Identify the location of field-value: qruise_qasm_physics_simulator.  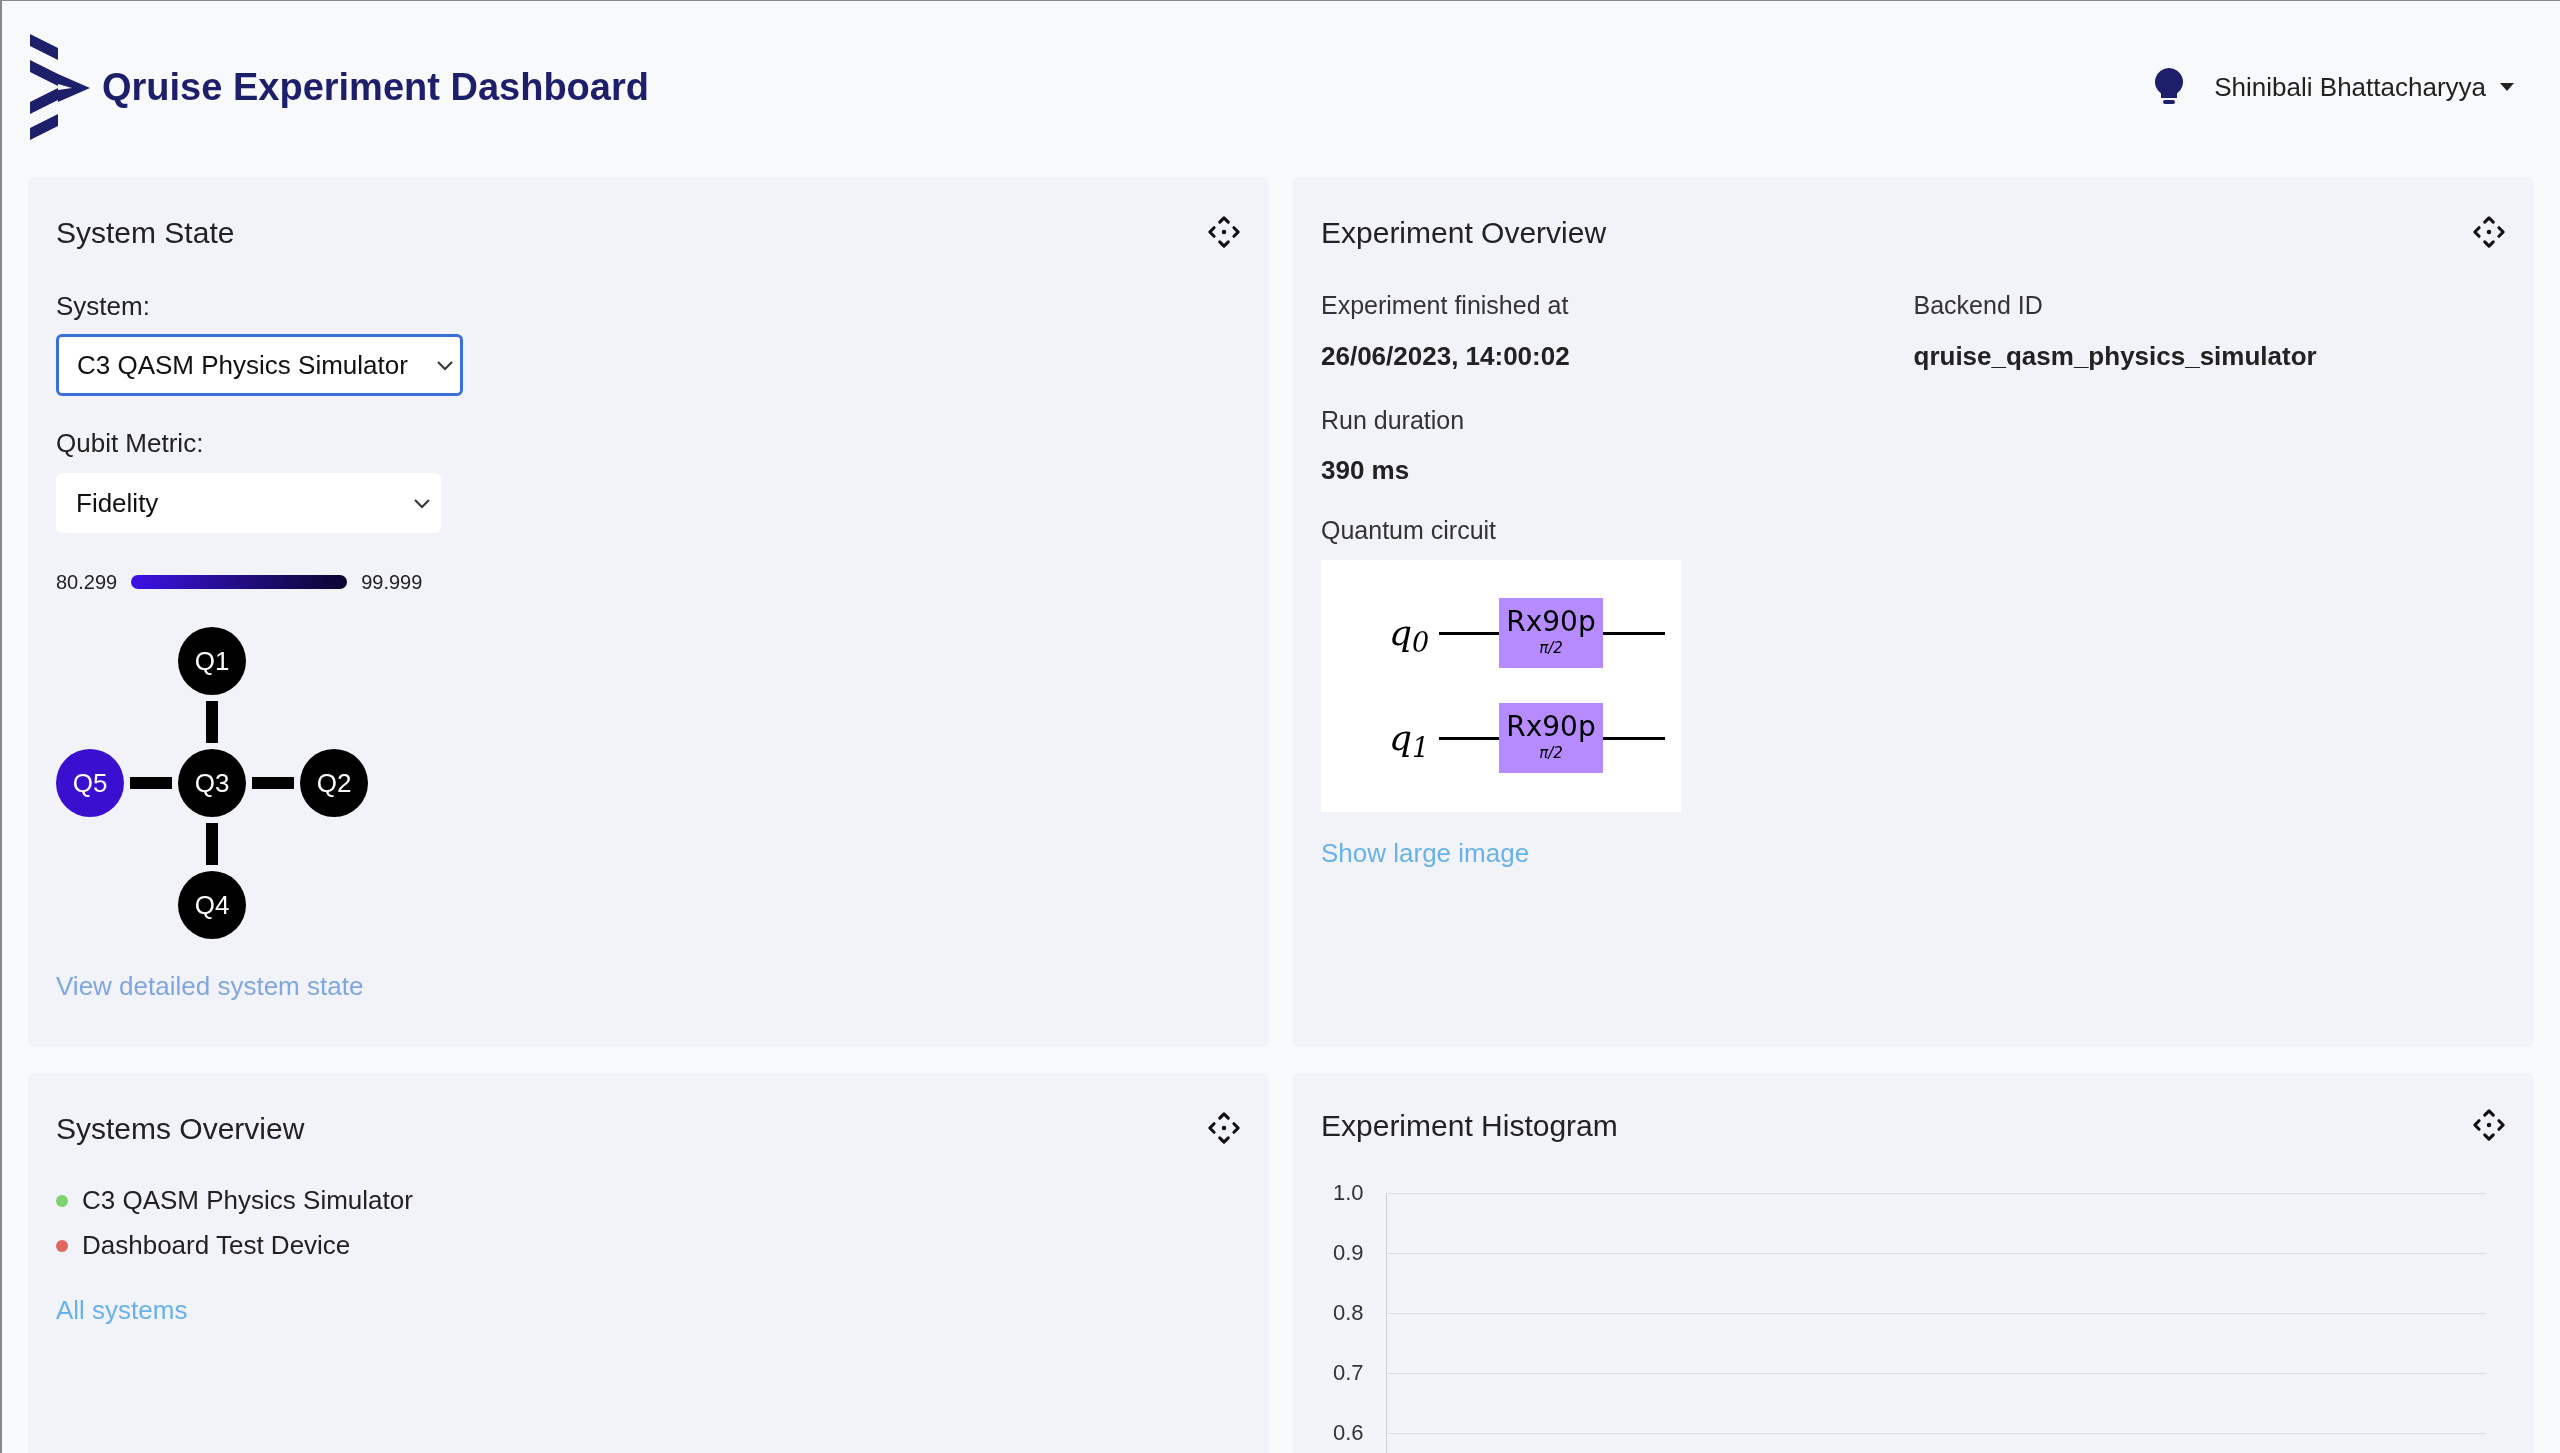
(2115, 356).